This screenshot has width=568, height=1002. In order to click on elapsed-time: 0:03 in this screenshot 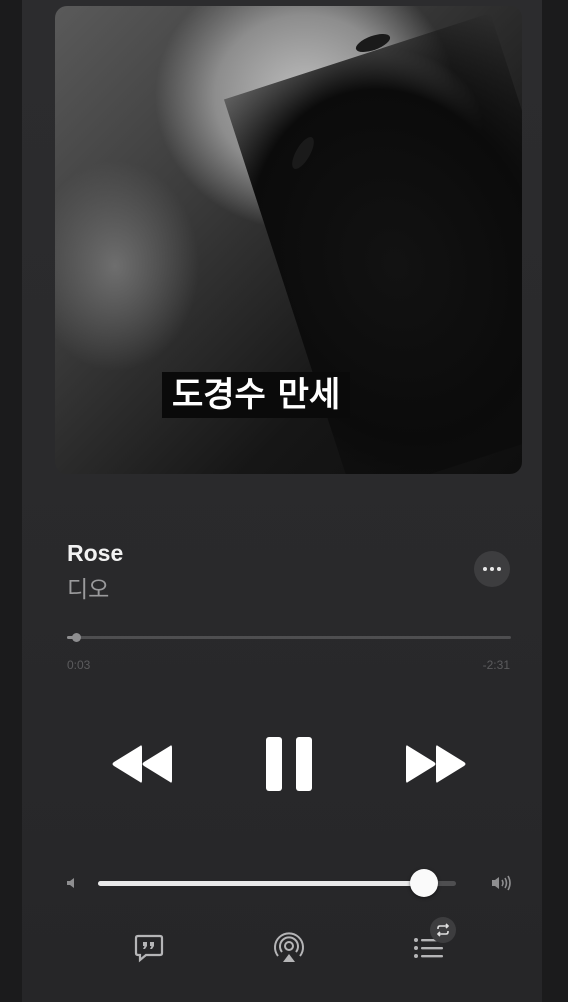, I will do `click(79, 665)`.